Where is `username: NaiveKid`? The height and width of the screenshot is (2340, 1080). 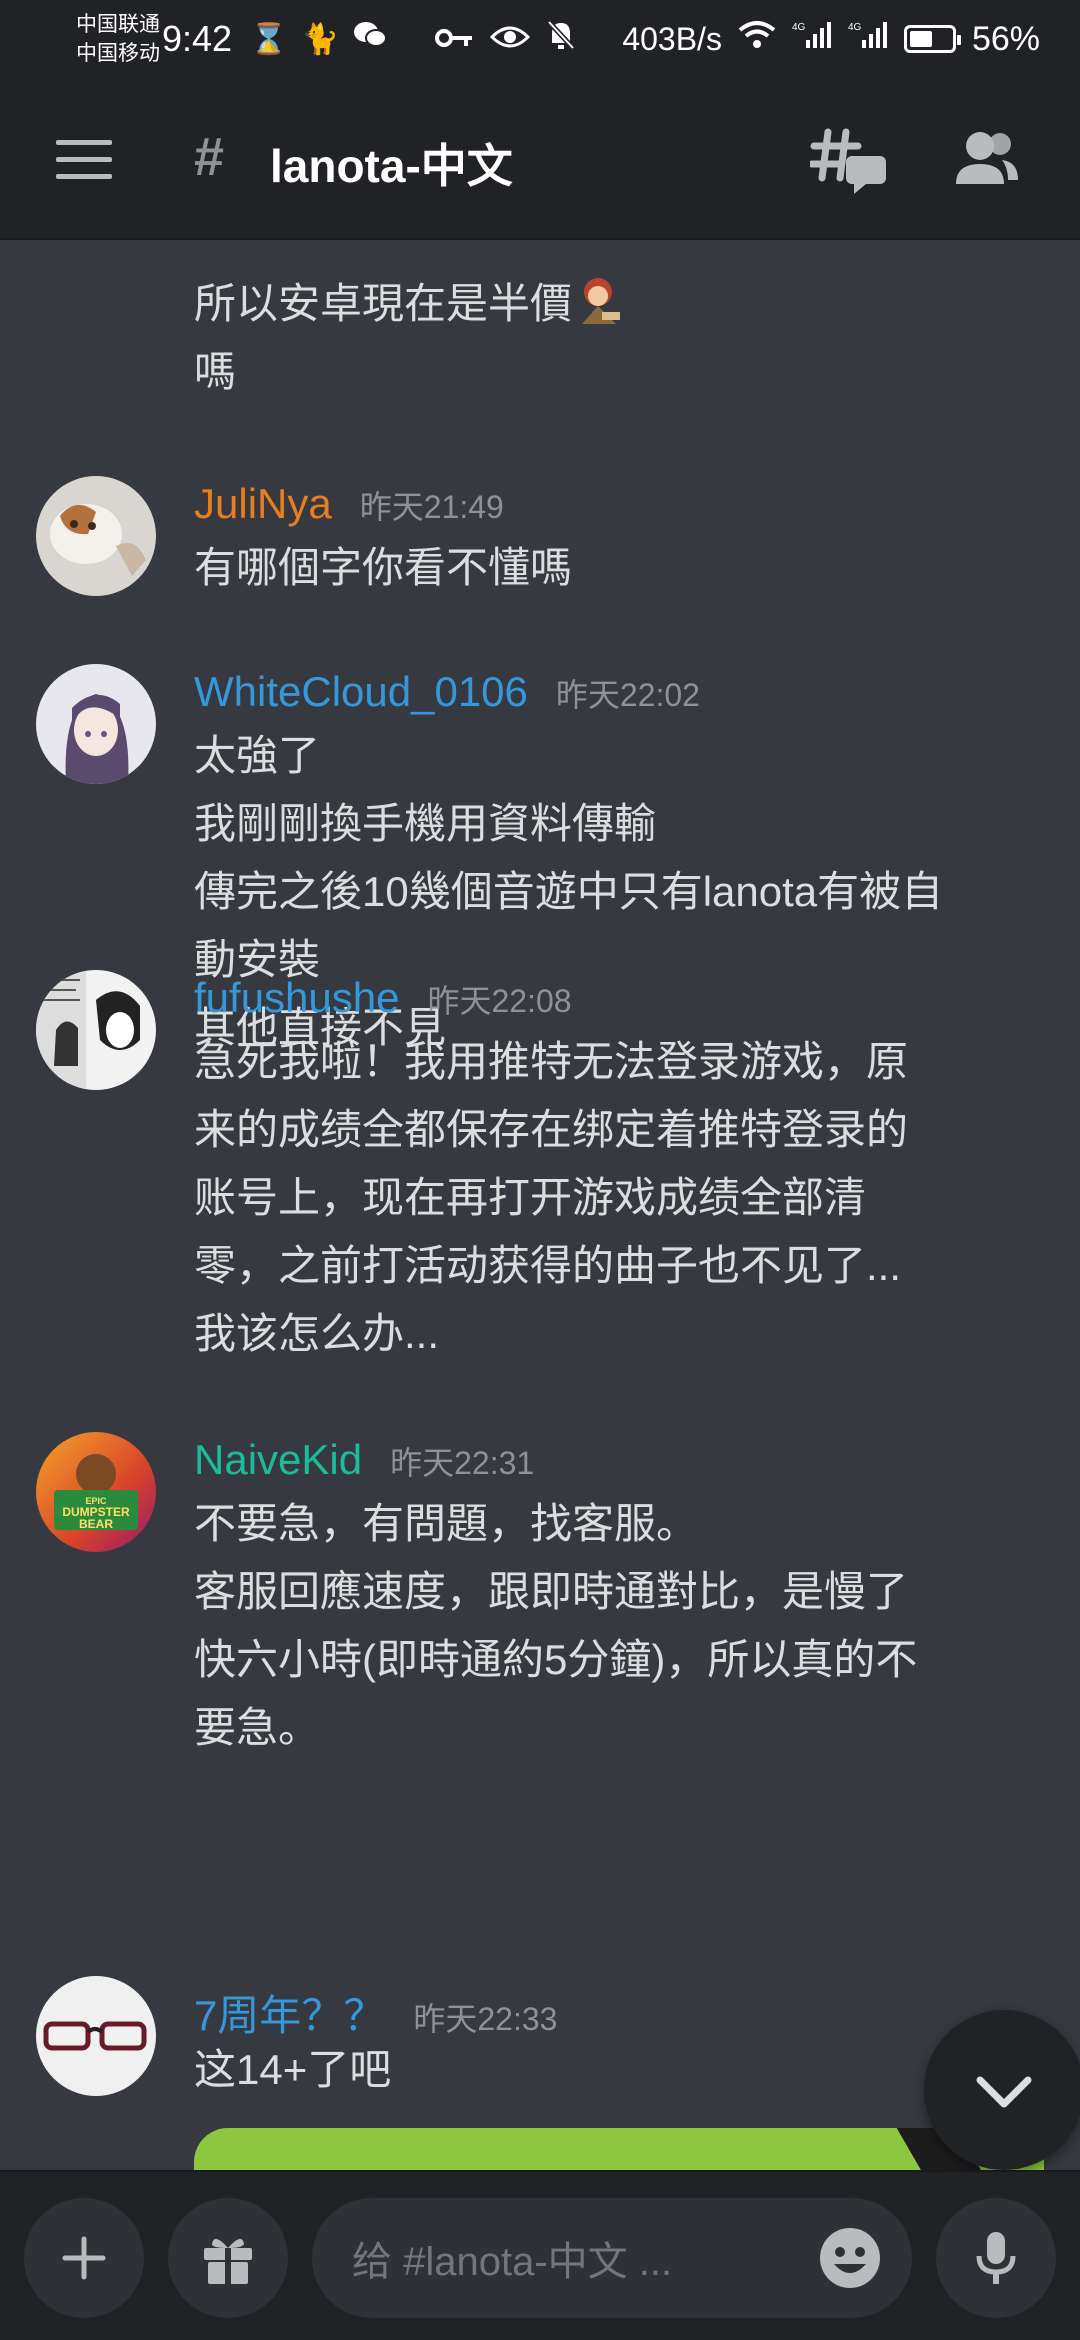 username: NaiveKid is located at coordinates (278, 1460).